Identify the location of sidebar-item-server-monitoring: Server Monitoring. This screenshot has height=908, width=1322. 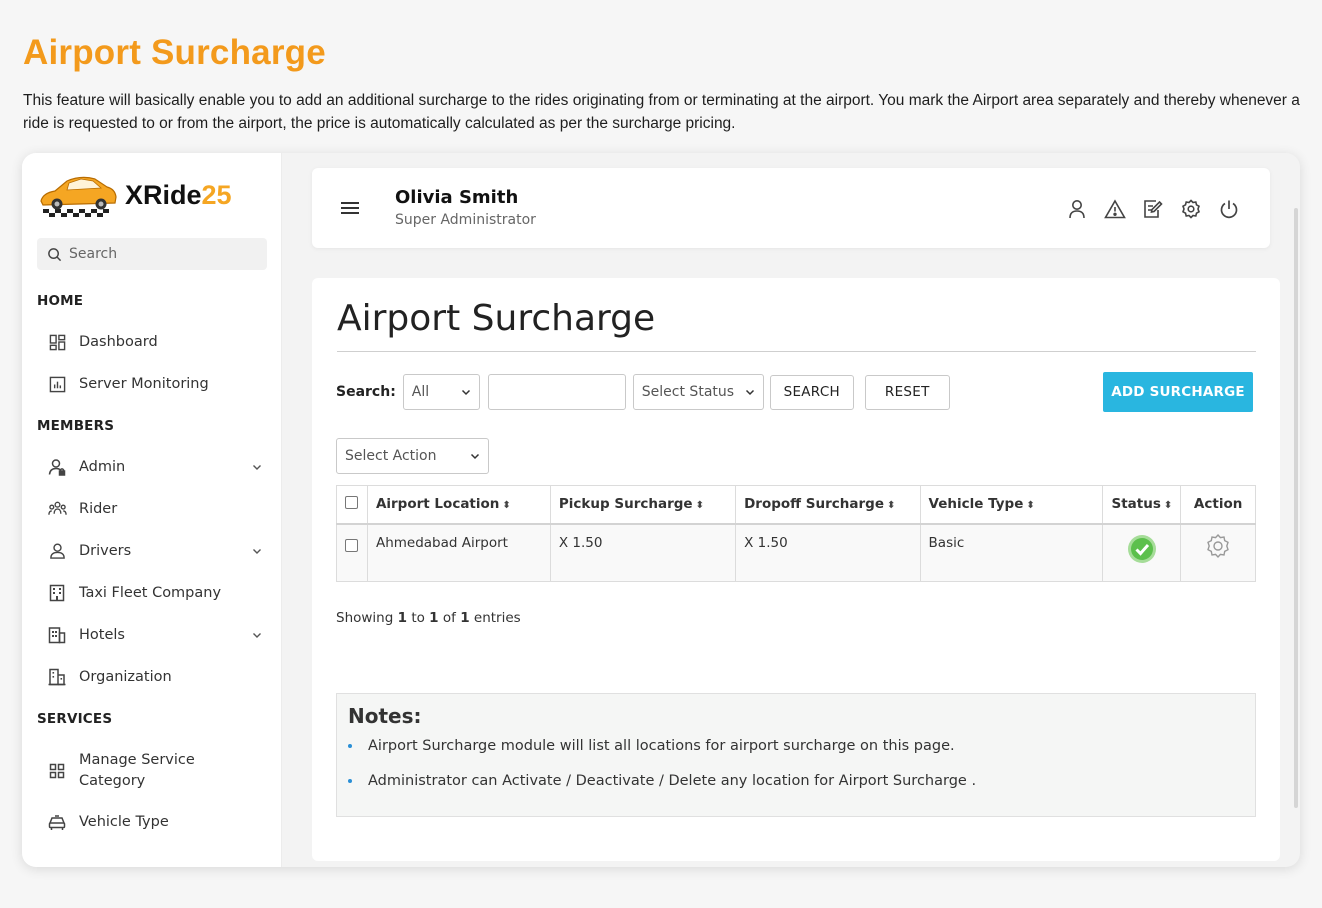
(154, 384).